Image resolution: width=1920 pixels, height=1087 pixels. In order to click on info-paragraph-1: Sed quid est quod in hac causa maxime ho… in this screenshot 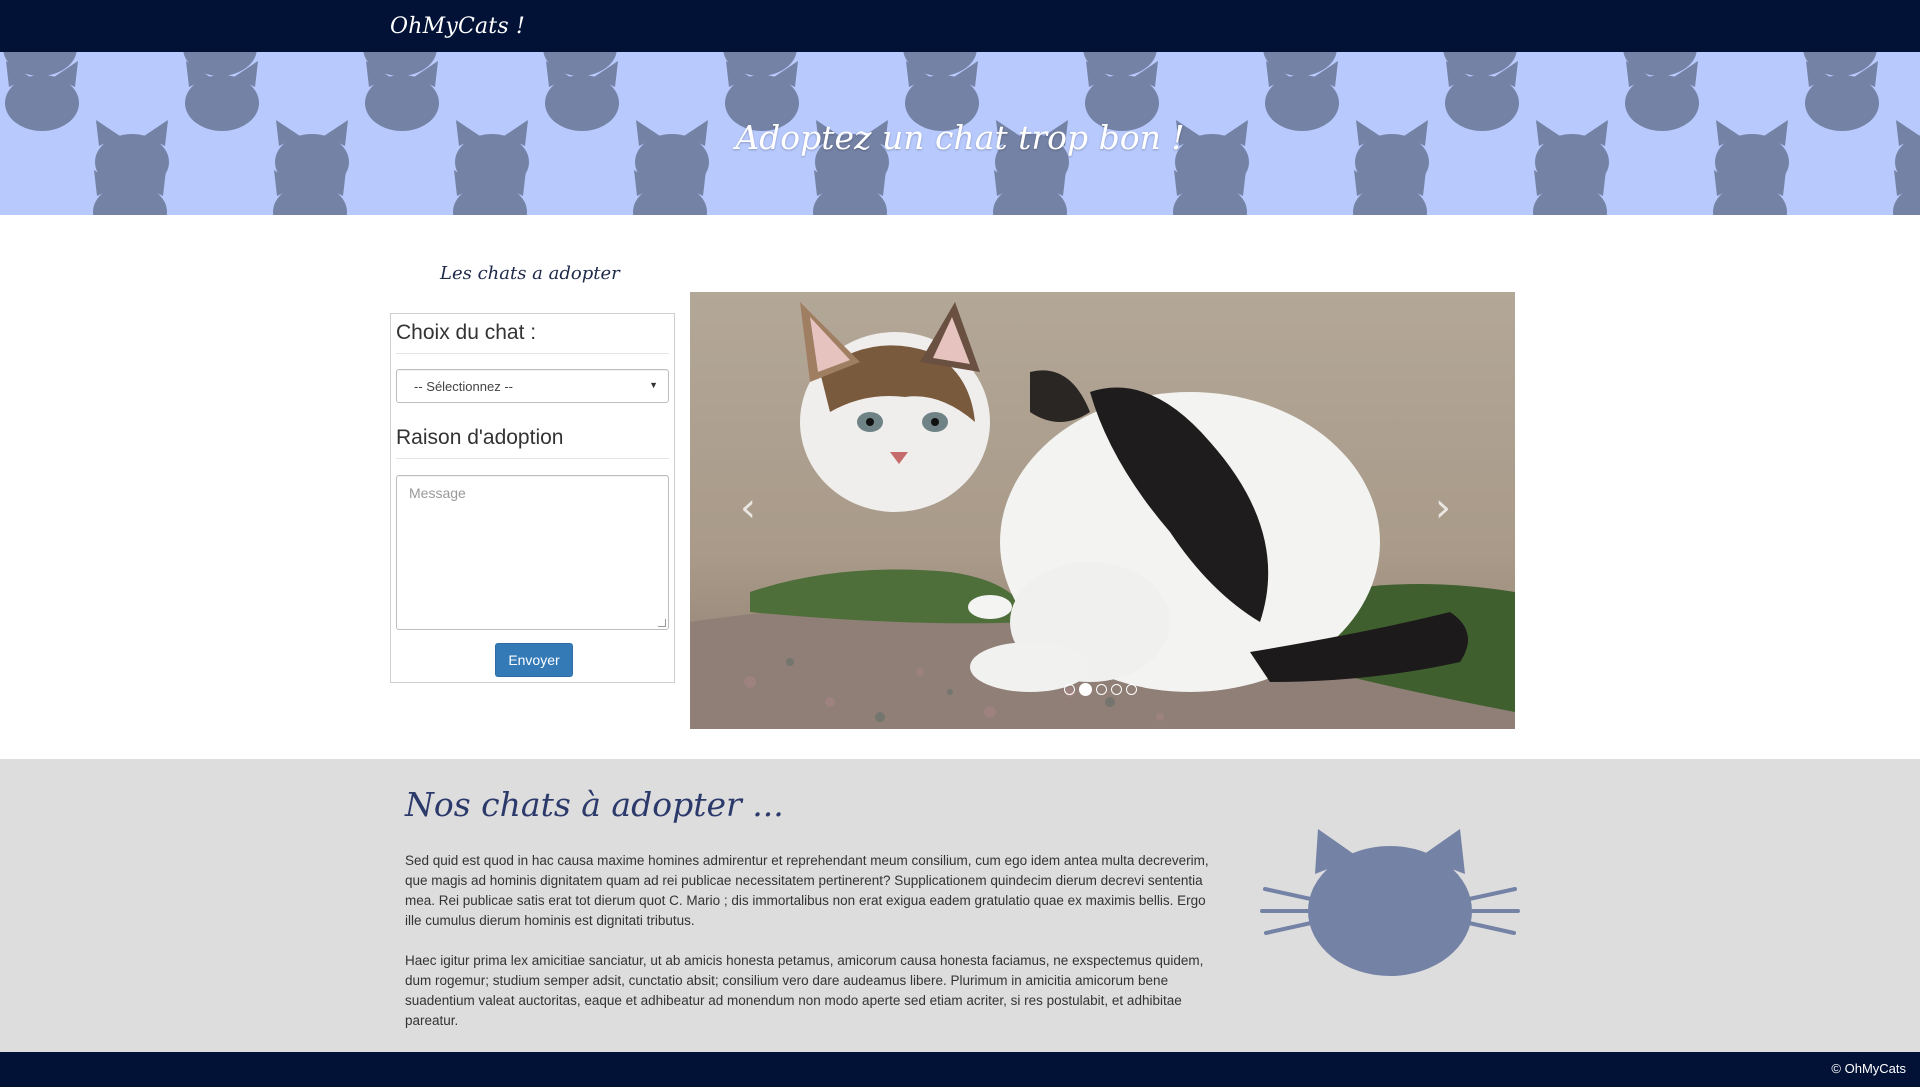, I will do `click(807, 890)`.